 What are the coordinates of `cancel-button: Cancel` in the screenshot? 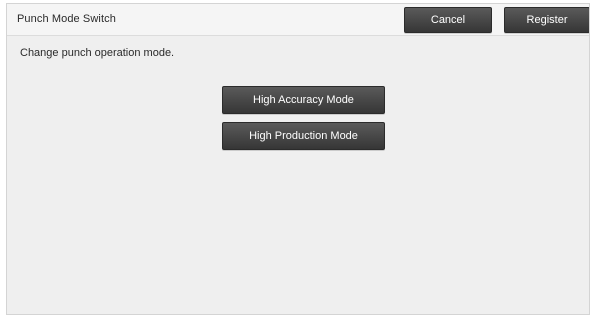 It's located at (448, 20).